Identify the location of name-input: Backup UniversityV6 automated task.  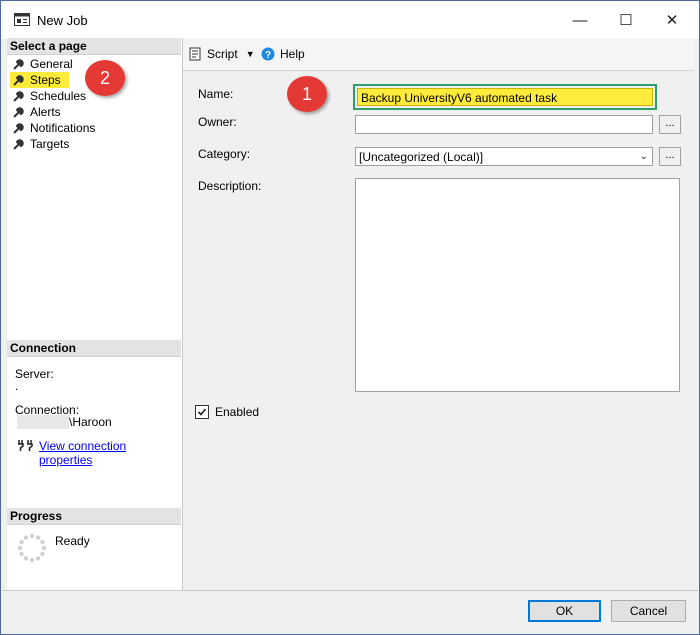
(505, 97).